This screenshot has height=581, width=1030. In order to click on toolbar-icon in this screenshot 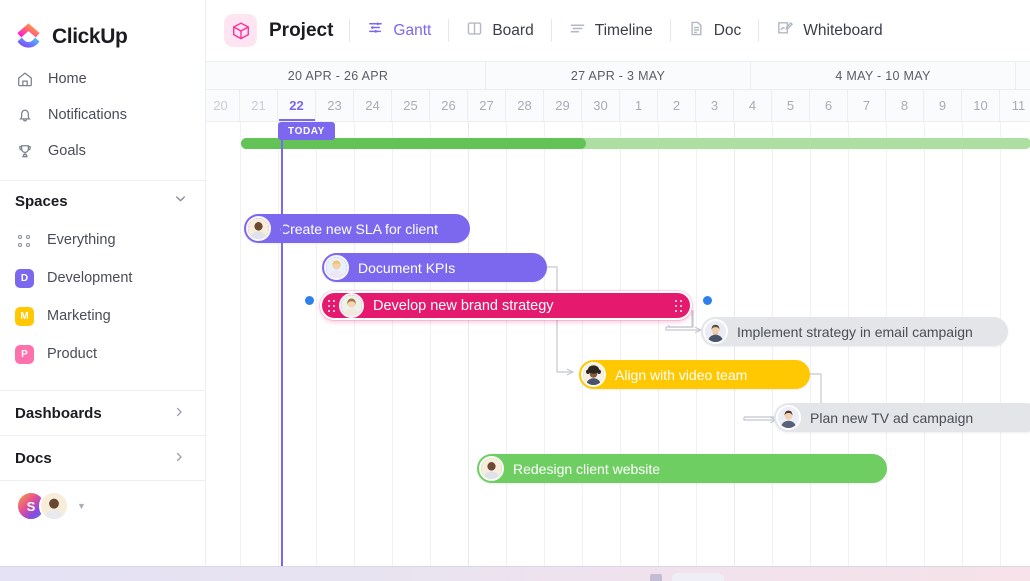, I will do `click(656, 577)`.